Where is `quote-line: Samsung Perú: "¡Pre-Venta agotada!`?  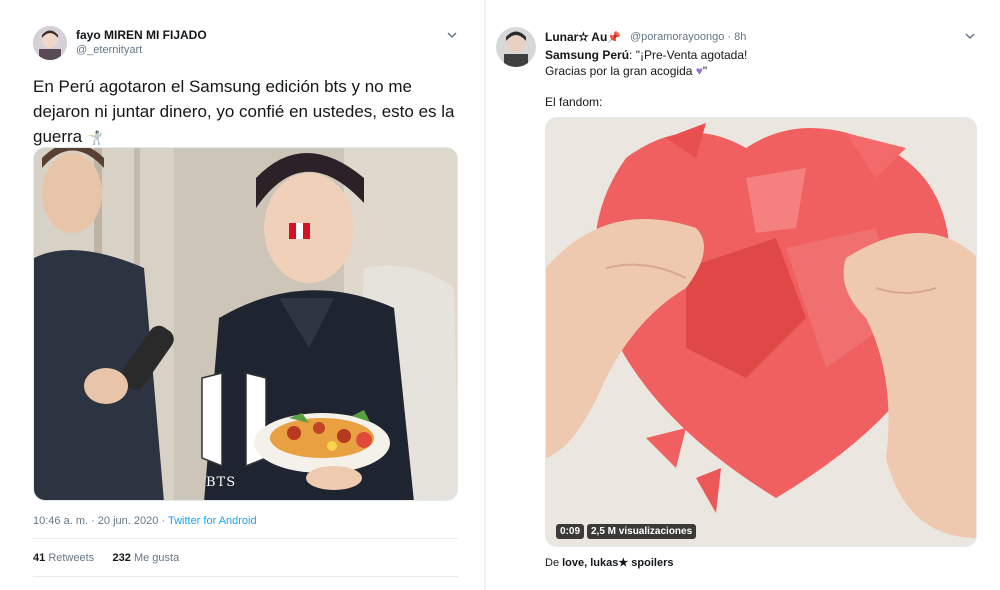 quote-line: Samsung Perú: "¡Pre-Venta agotada! is located at coordinates (646, 55).